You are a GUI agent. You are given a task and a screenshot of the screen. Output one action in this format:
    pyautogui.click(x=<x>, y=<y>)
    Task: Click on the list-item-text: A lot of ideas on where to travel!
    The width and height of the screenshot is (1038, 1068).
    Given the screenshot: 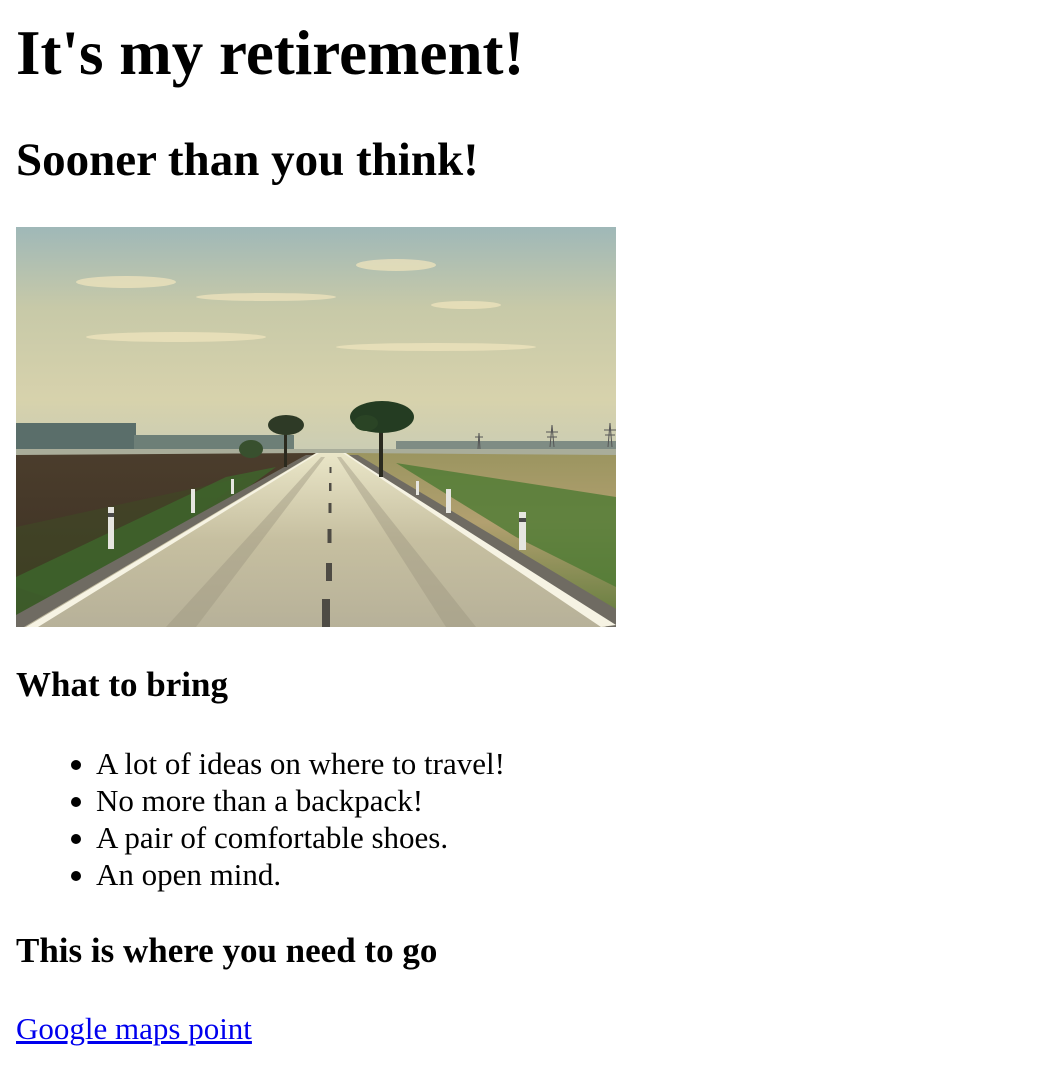 What is the action you would take?
    pyautogui.click(x=300, y=763)
    